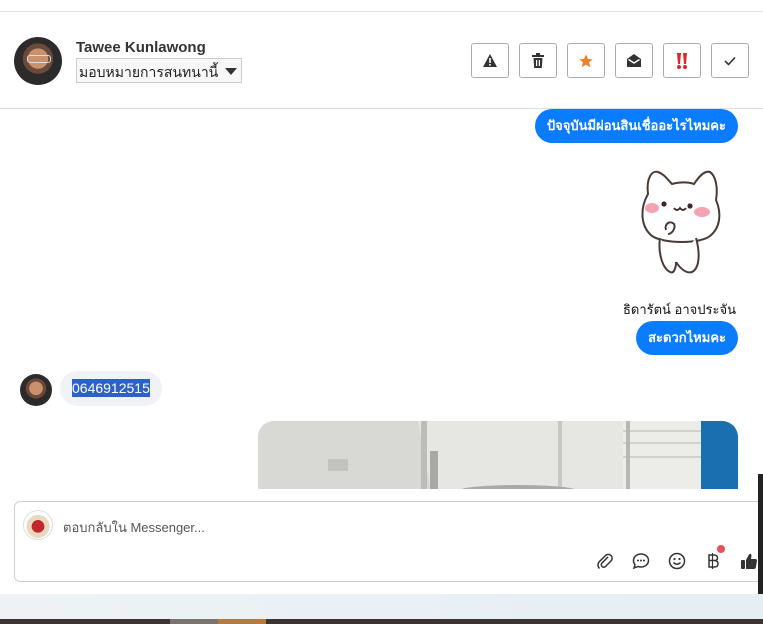 This screenshot has width=763, height=624. Describe the element at coordinates (149, 72) in the screenshot. I see `assign-label: มอบหมายการสนทนานี้` at that location.